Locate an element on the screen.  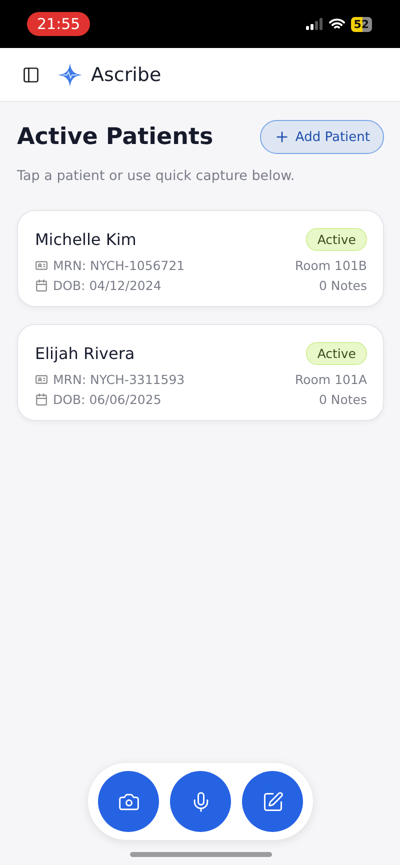
patient-mrn: MRN: NYCH-1056721 is located at coordinates (119, 265).